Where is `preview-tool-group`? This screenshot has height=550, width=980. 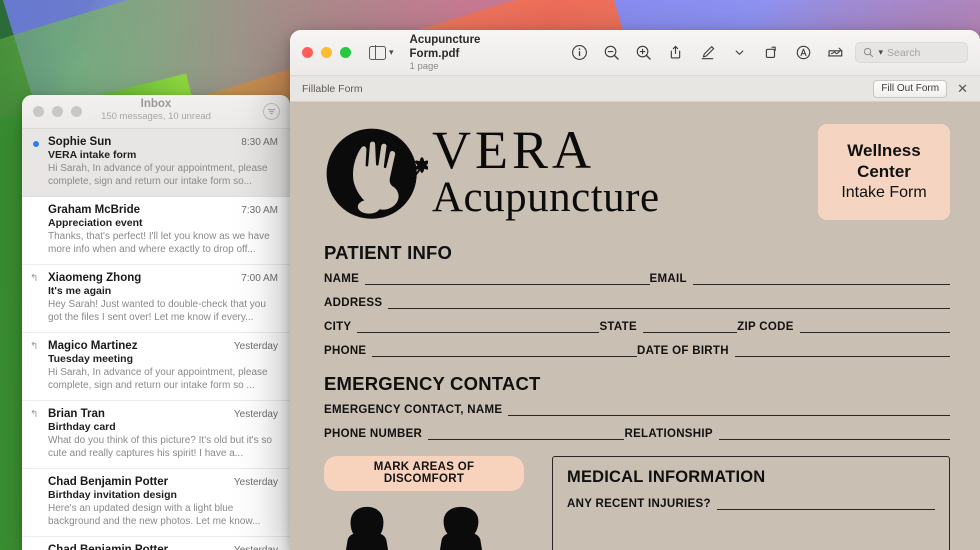
preview-tool-group is located at coordinates (707, 52).